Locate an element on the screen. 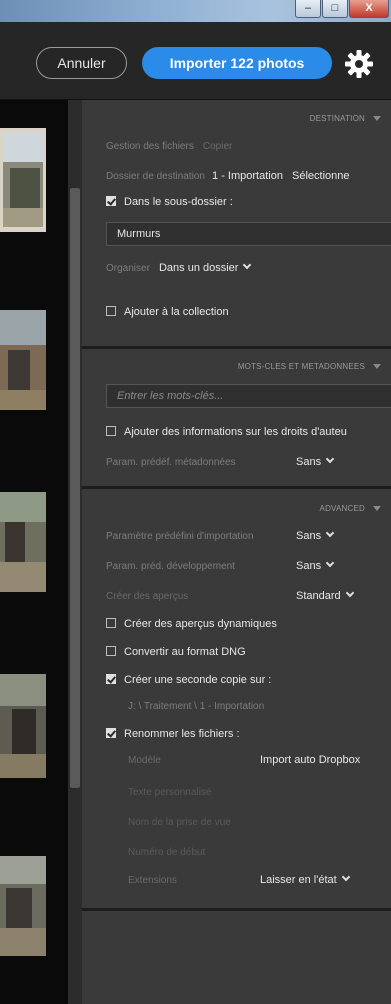 This screenshot has width=391, height=1004. window-controls: – □ X is located at coordinates (342, 9).